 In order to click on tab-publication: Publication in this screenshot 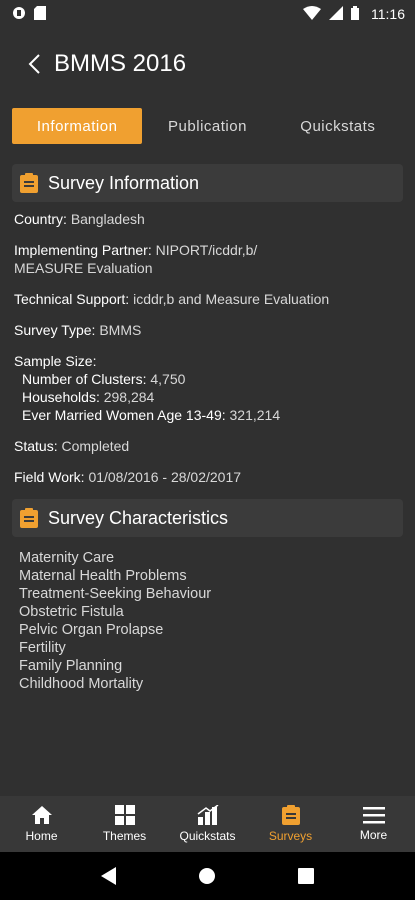, I will do `click(207, 126)`.